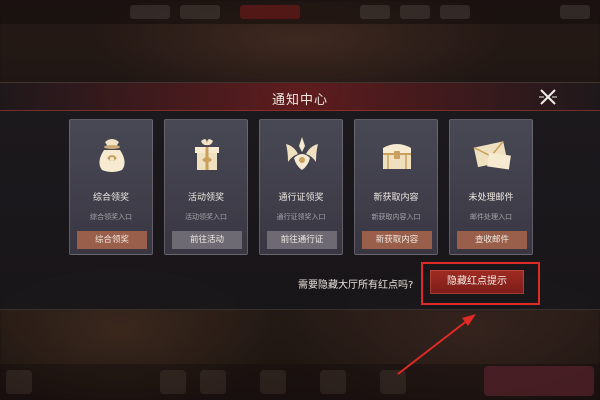 This screenshot has height=400, width=600. I want to click on go-to-pass-button: 前往通行证, so click(302, 240).